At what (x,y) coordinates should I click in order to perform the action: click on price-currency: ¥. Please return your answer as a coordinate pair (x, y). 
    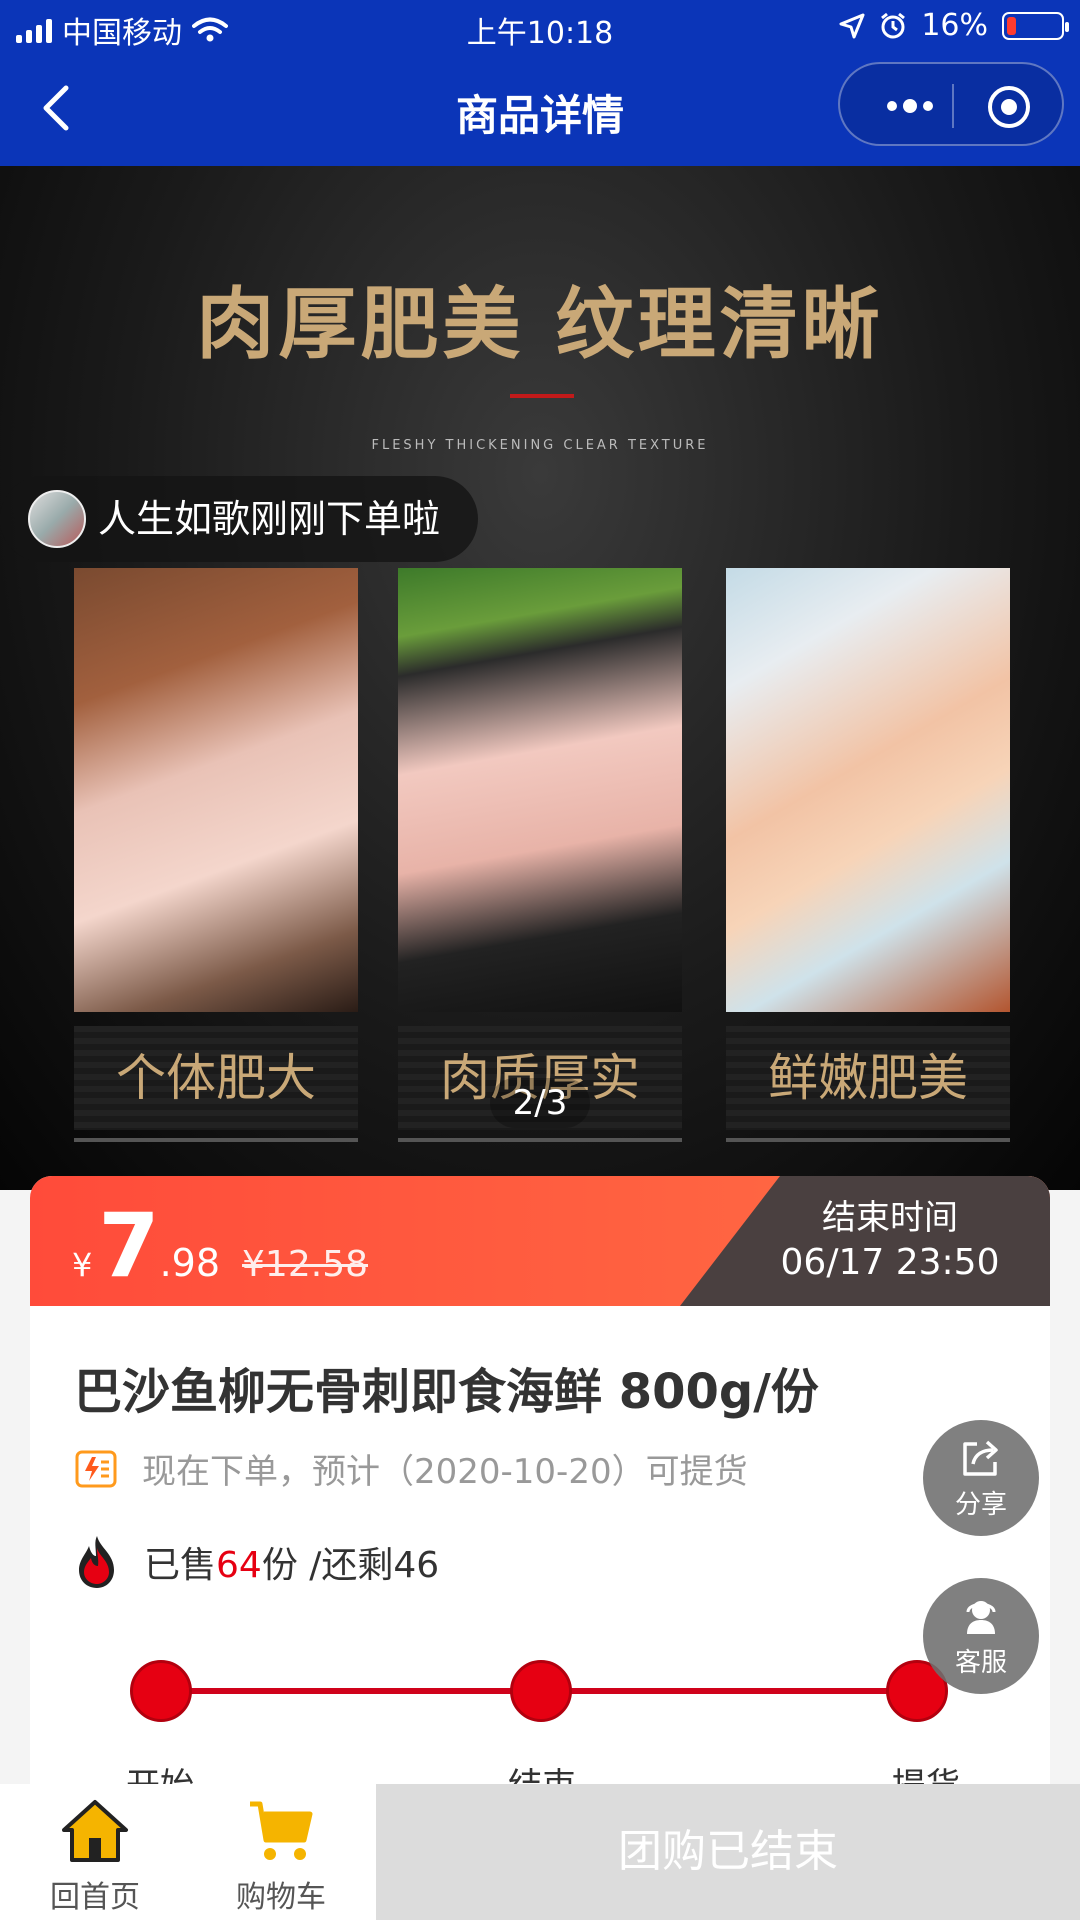
    Looking at the image, I should click on (82, 1265).